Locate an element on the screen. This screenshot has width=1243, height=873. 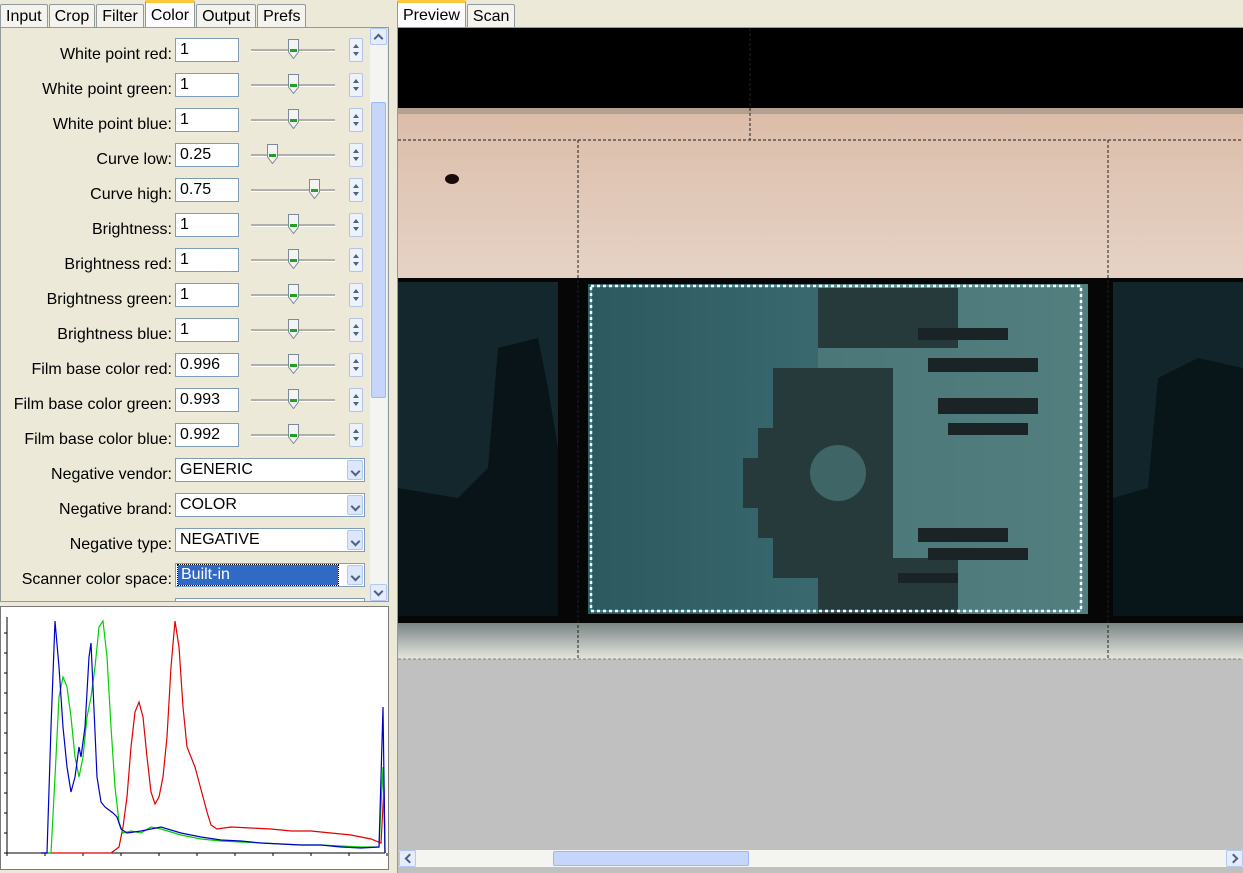
tab-filter: Filter is located at coordinates (120, 16).